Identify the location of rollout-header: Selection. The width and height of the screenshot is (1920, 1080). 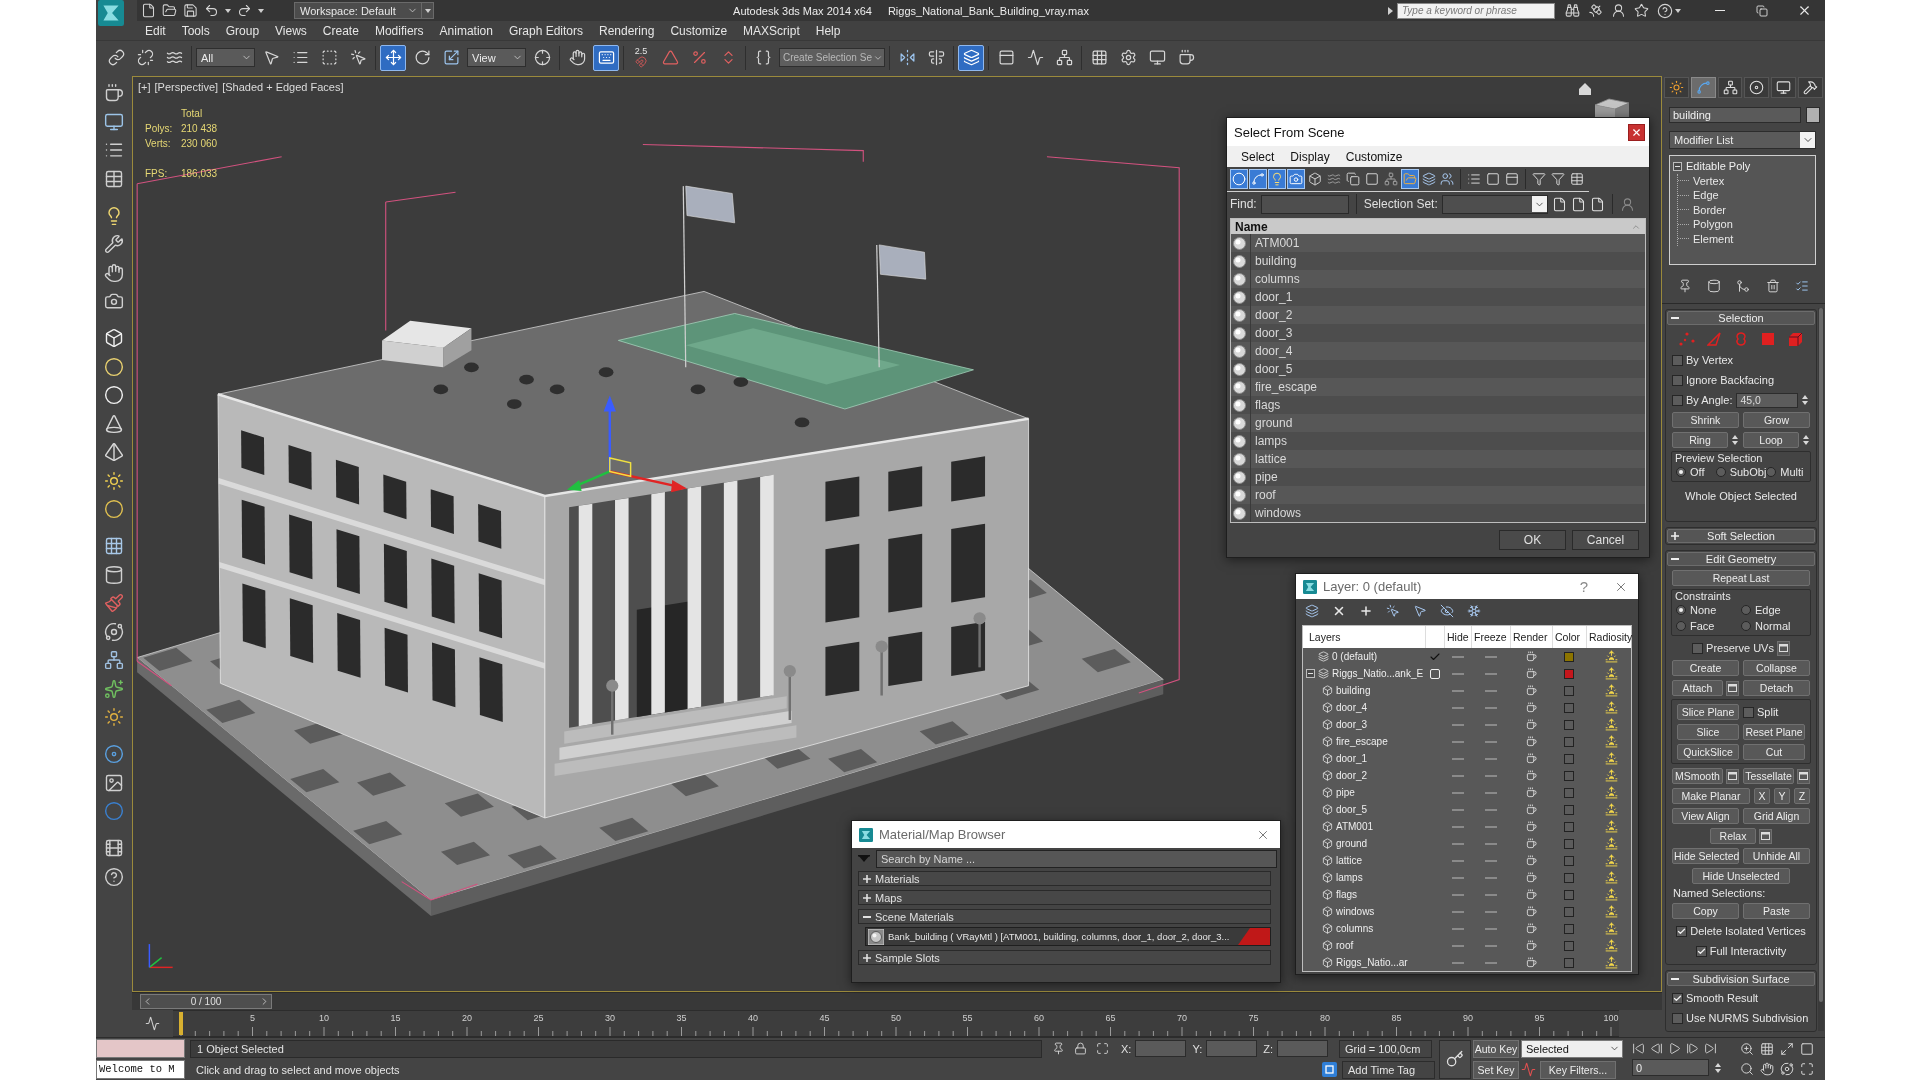
(1741, 318).